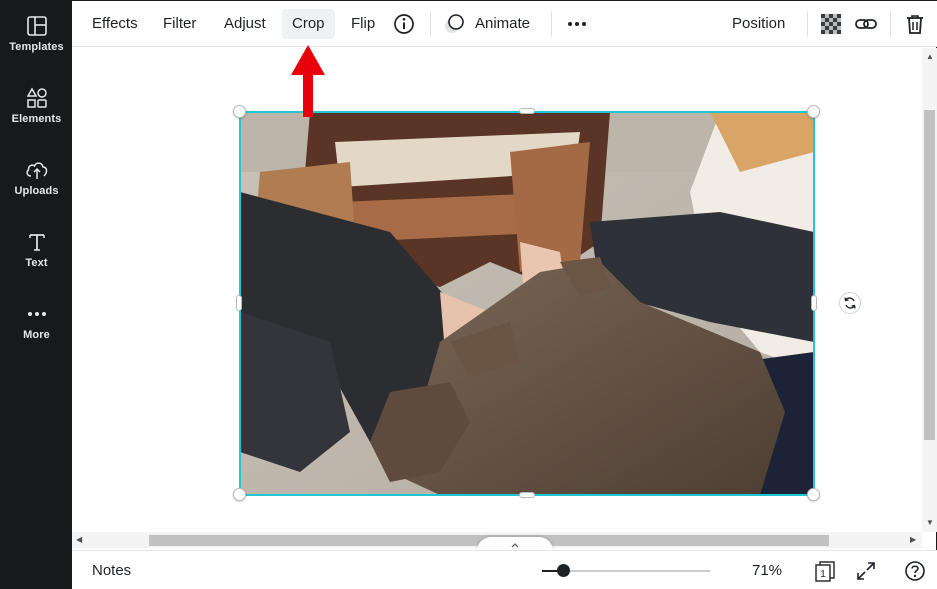  I want to click on page-count-icon: 1, so click(825, 571).